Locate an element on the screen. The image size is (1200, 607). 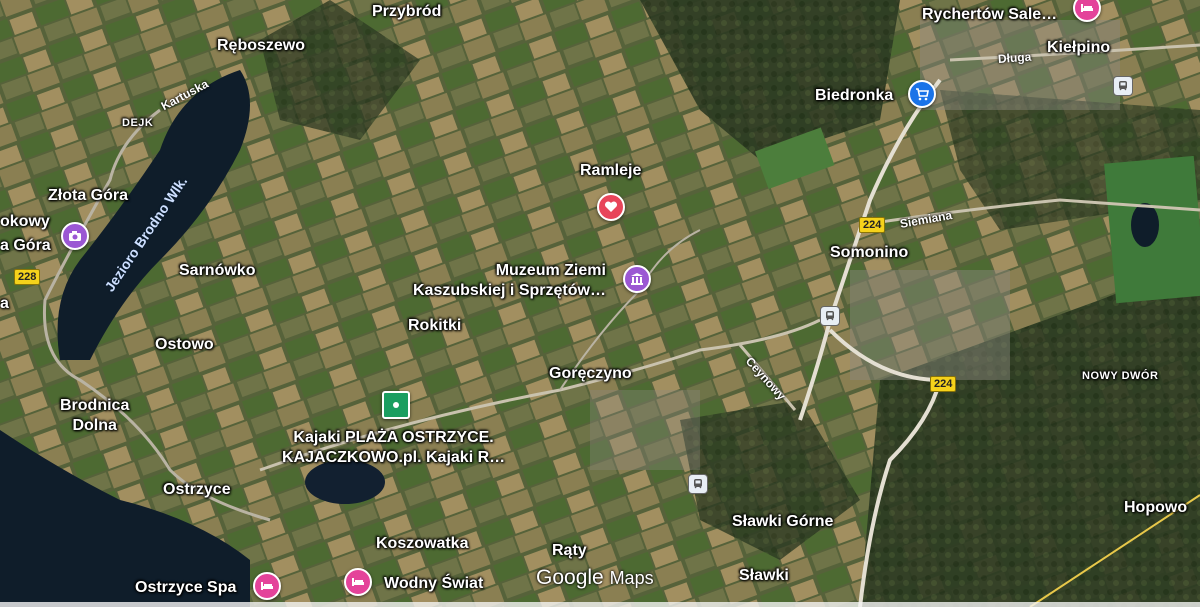
place-label-kielpino: Kiełpino is located at coordinates (1078, 48).